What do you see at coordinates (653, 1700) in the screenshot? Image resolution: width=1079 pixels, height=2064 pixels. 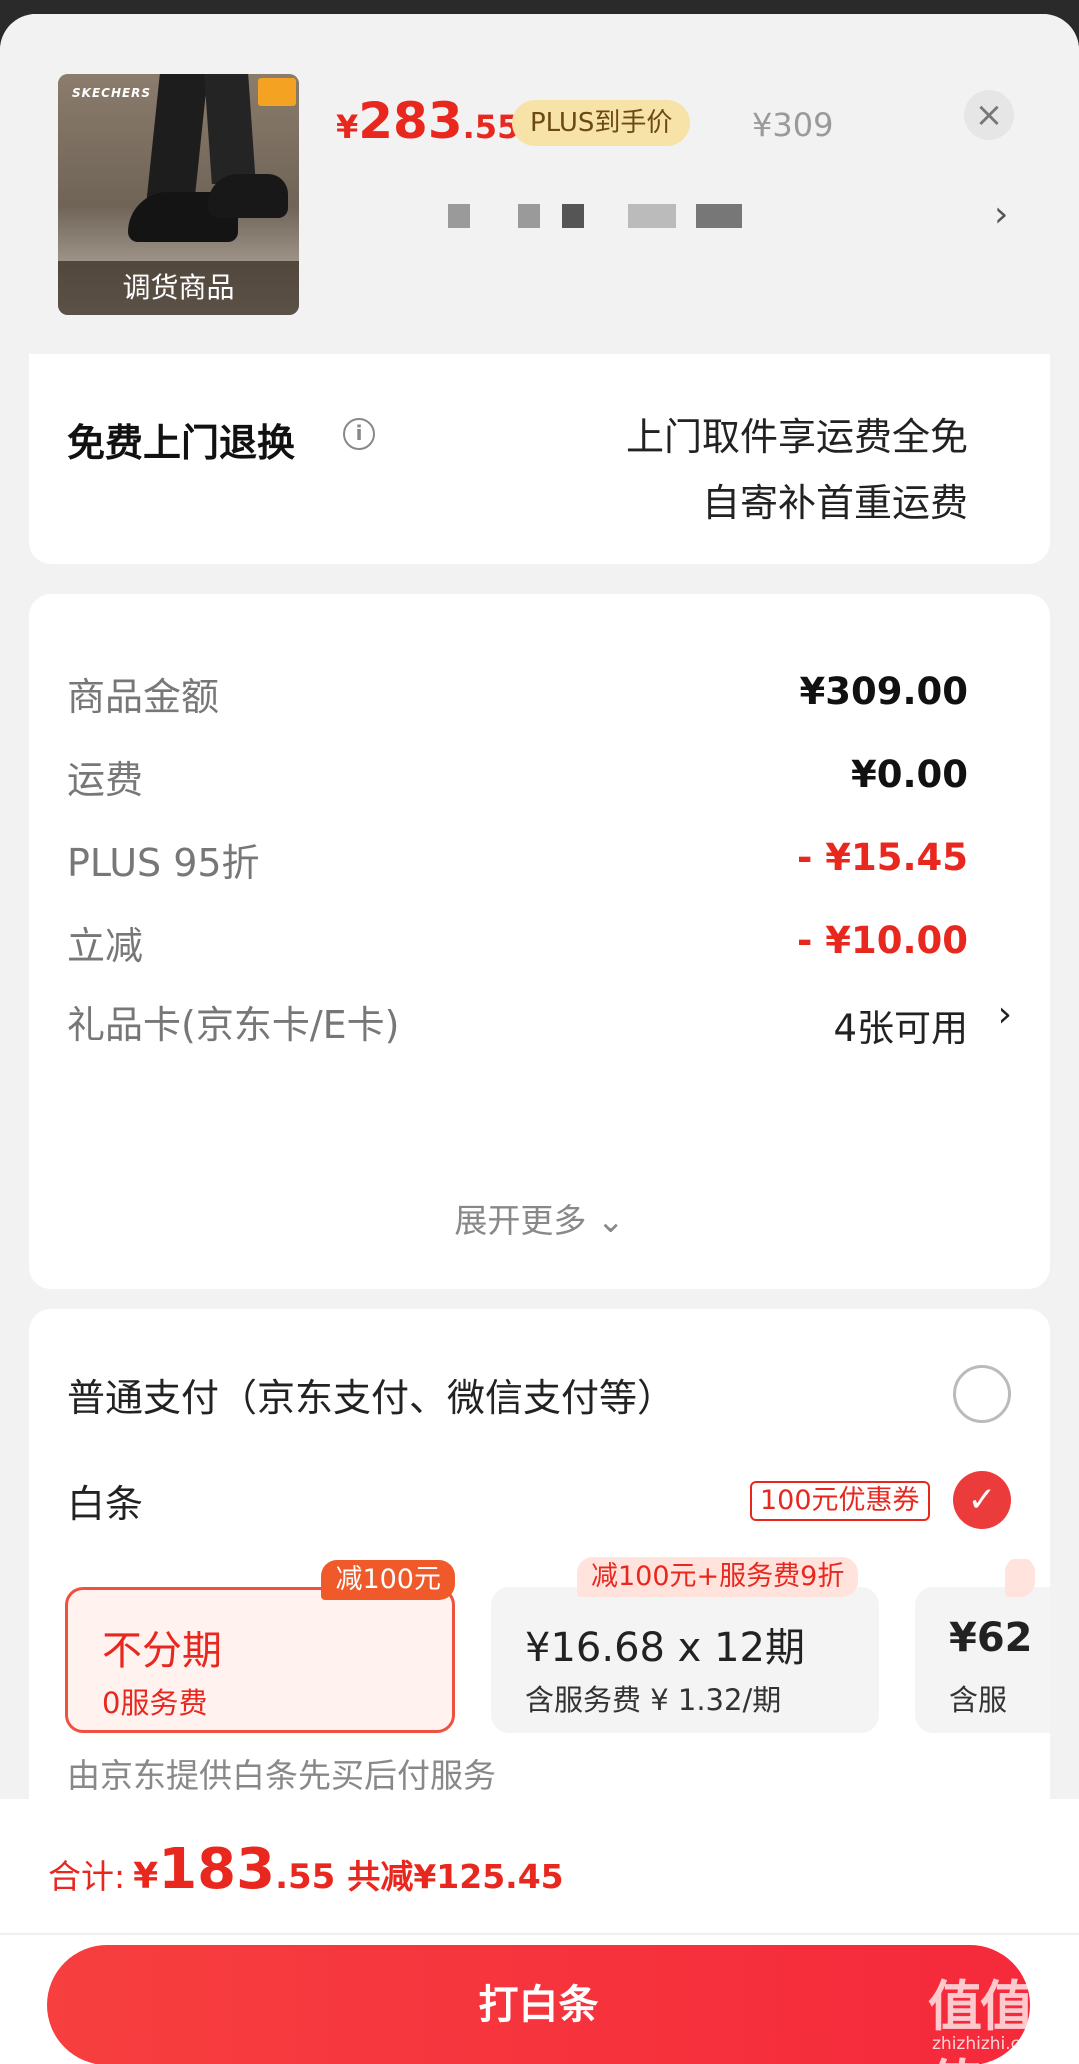 I see `plan-subtitle: 含服务费 ¥ 1.32/期` at bounding box center [653, 1700].